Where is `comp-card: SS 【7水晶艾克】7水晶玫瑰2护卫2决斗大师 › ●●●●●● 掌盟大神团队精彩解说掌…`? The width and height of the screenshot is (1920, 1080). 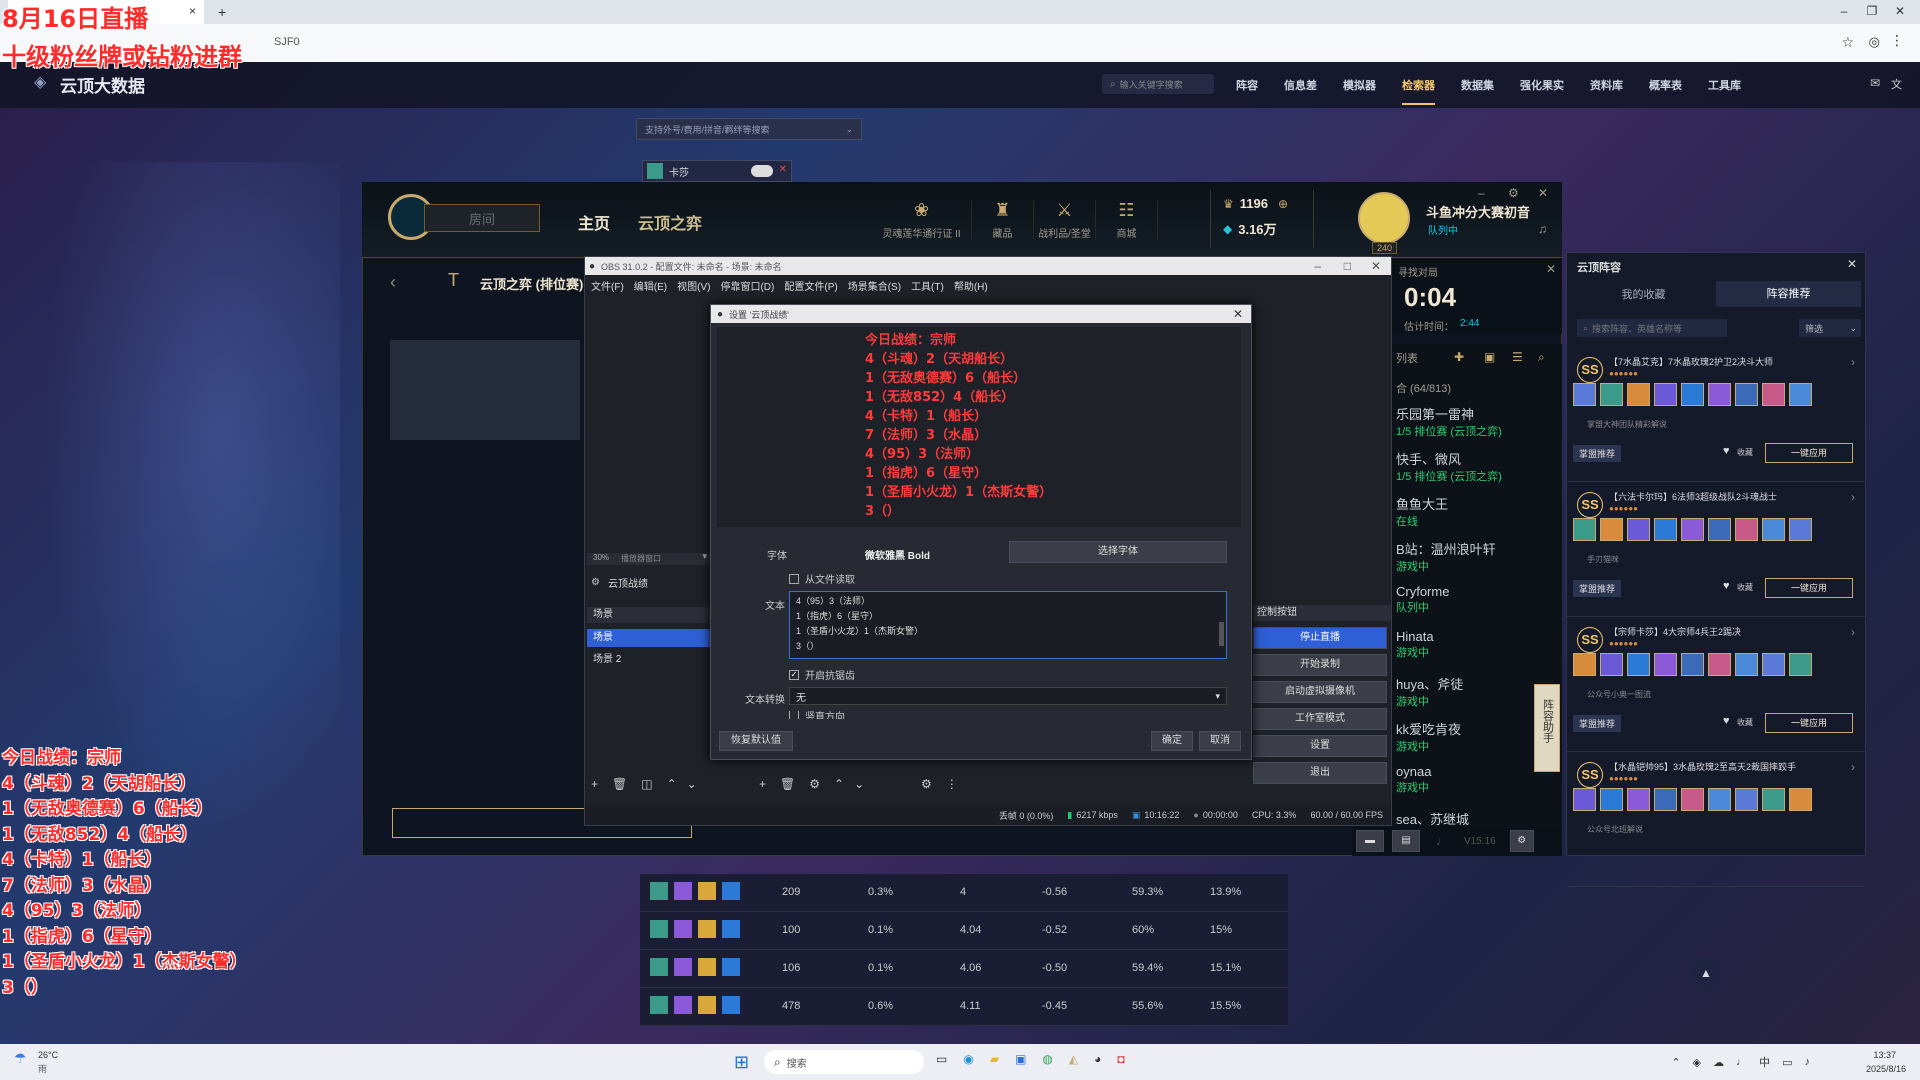 comp-card: SS 【7水晶艾克】7水晶玫瑰2护卫2决斗大师 › ●●●●●● 掌盟大神团队精彩解说掌… is located at coordinates (1716, 414).